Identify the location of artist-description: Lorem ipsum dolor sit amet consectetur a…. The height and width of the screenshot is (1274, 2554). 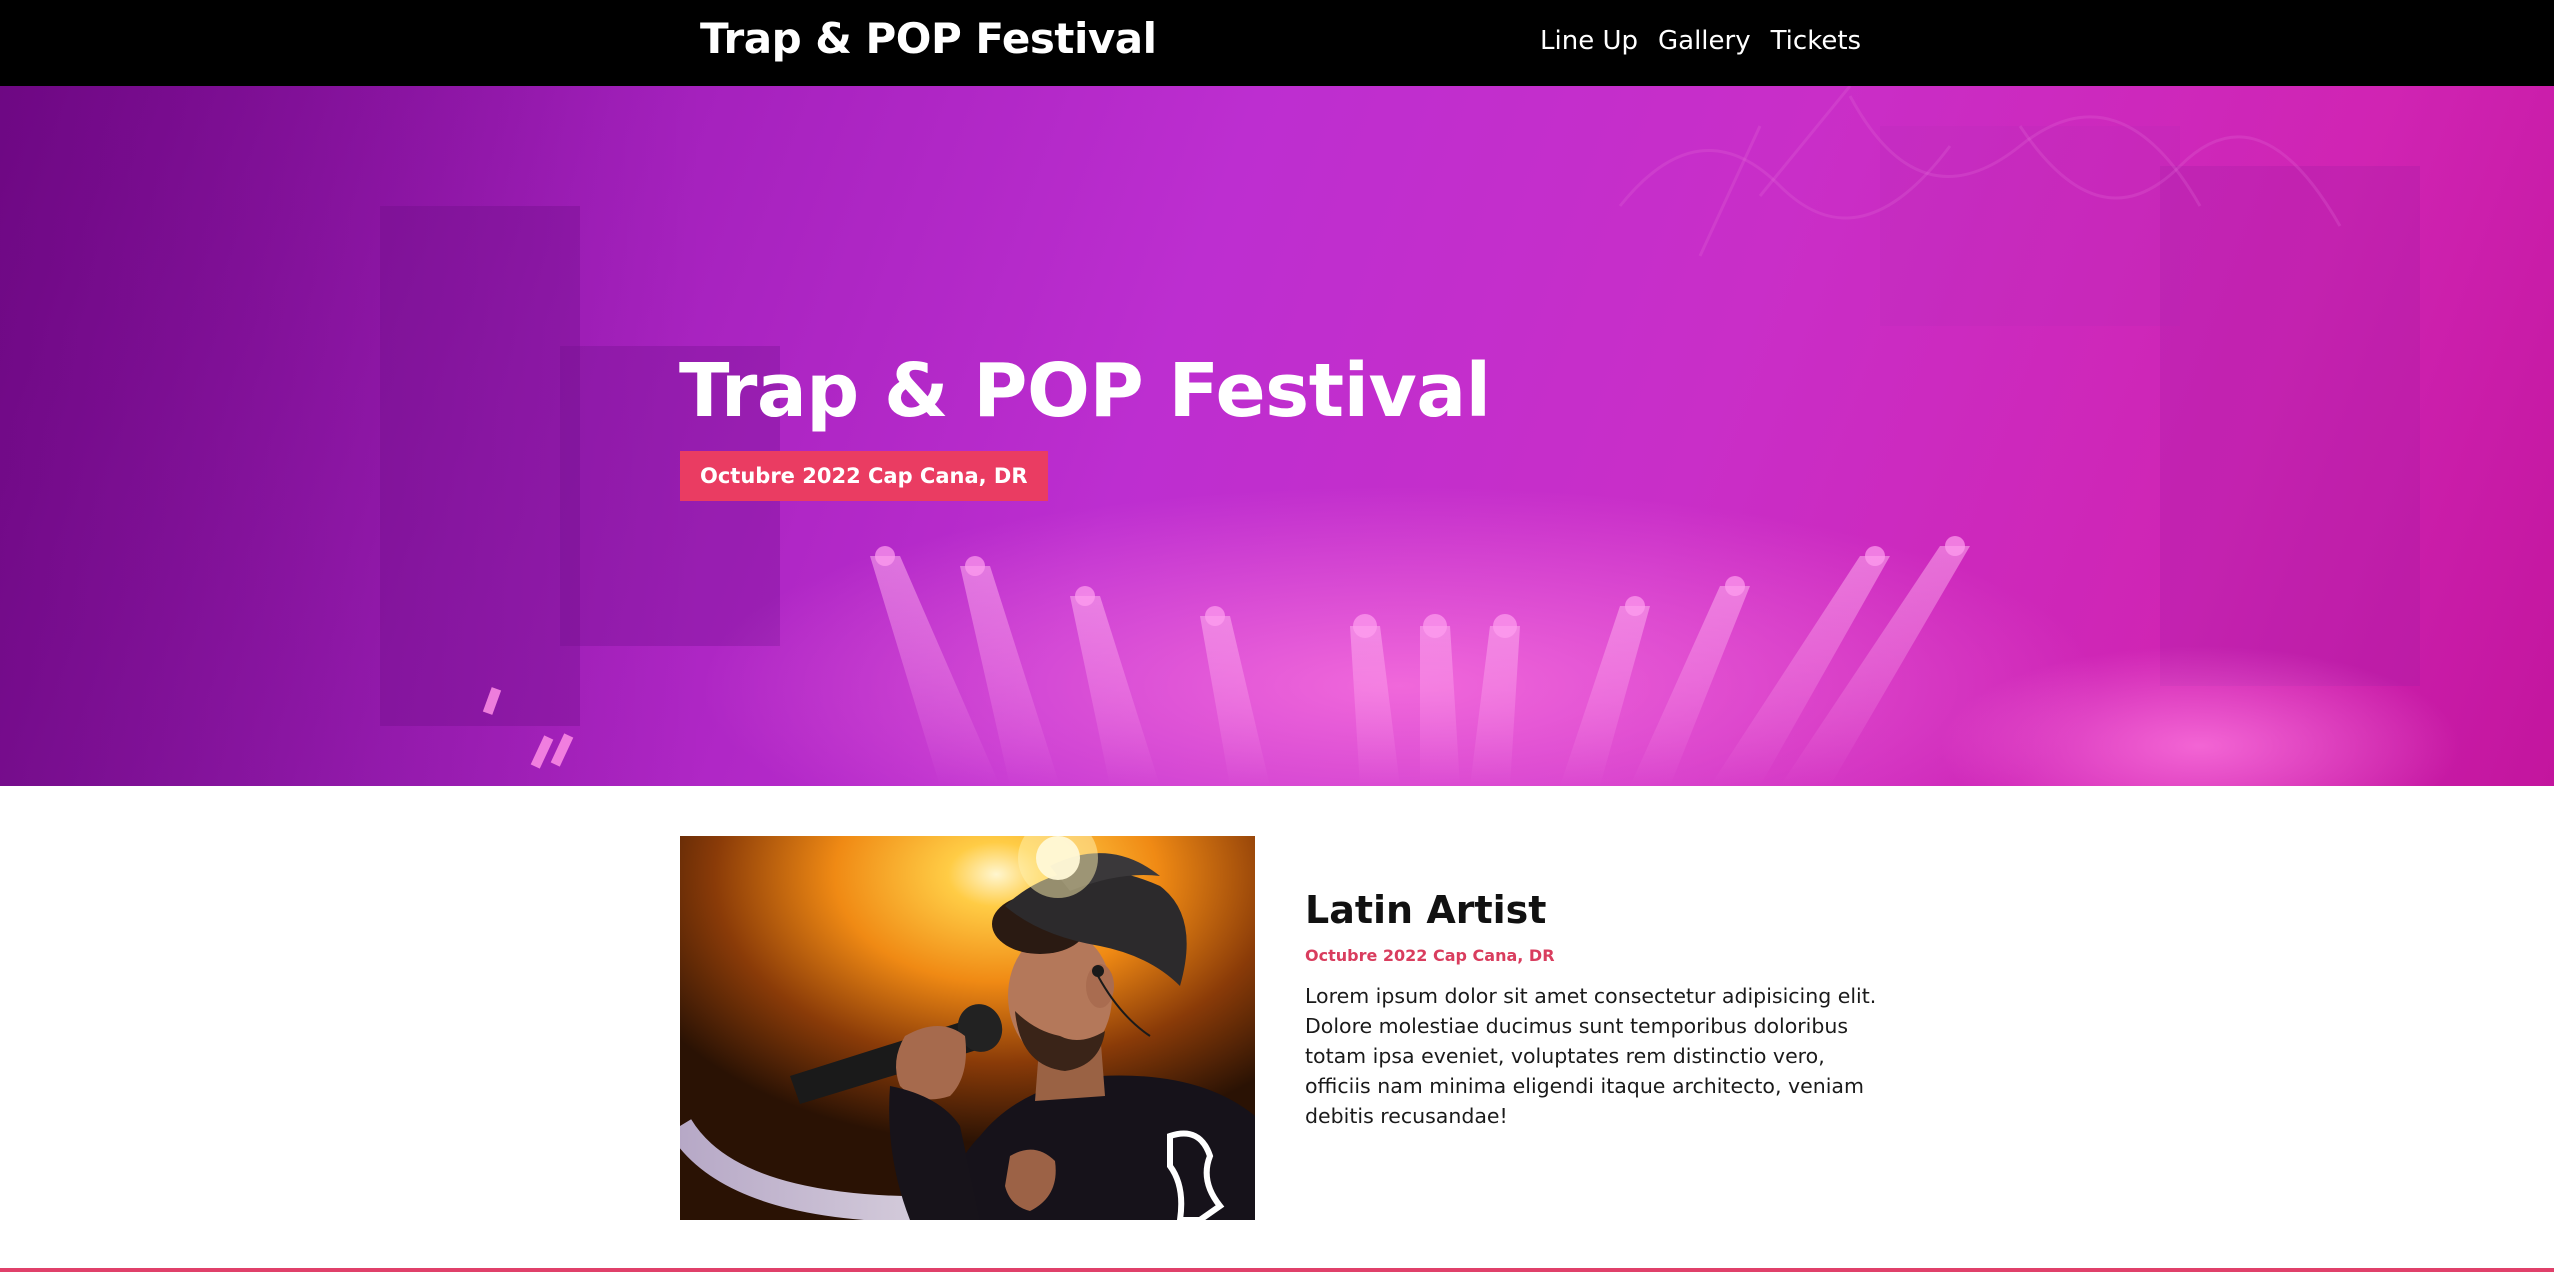
(1591, 1056).